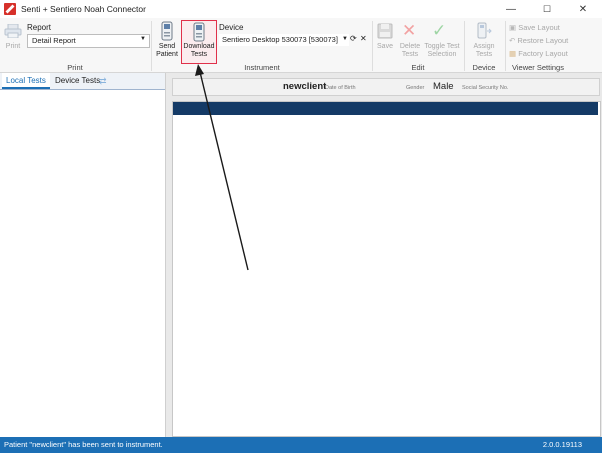 The image size is (602, 453). What do you see at coordinates (222, 167) in the screenshot?
I see `annotation-arrow` at bounding box center [222, 167].